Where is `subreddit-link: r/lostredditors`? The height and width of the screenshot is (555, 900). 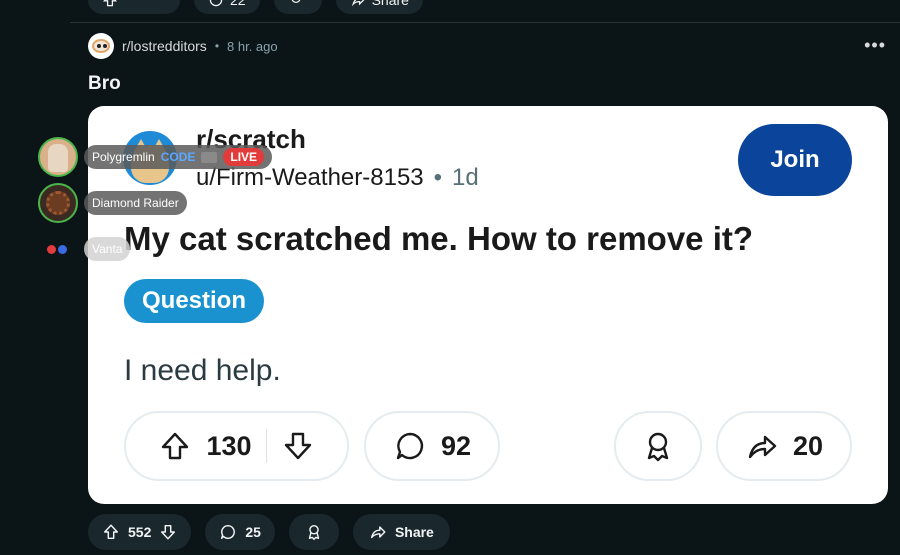 subreddit-link: r/lostredditors is located at coordinates (164, 46).